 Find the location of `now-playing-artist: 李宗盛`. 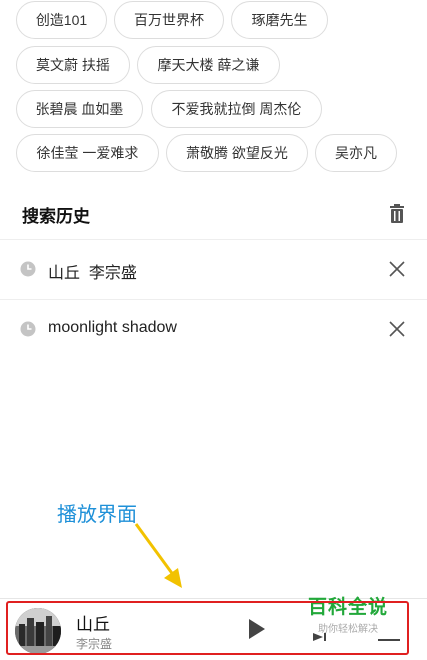

now-playing-artist: 李宗盛 is located at coordinates (94, 644).